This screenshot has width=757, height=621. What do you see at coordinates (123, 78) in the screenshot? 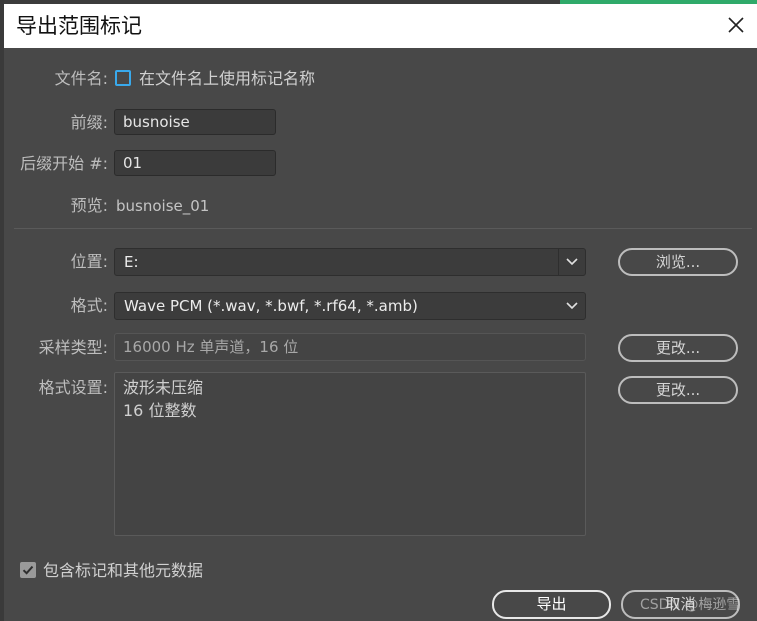
I see `use-marker-name-checkbox` at bounding box center [123, 78].